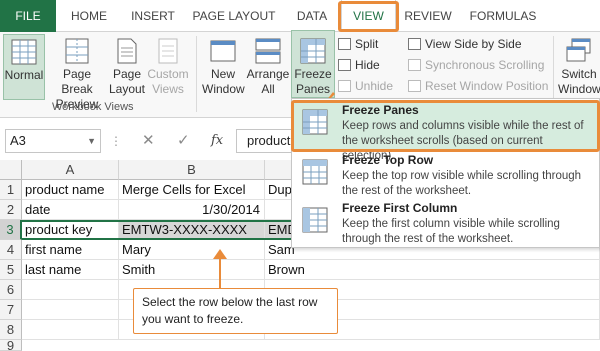 The image size is (600, 351). I want to click on cell-a1: product name, so click(70, 190).